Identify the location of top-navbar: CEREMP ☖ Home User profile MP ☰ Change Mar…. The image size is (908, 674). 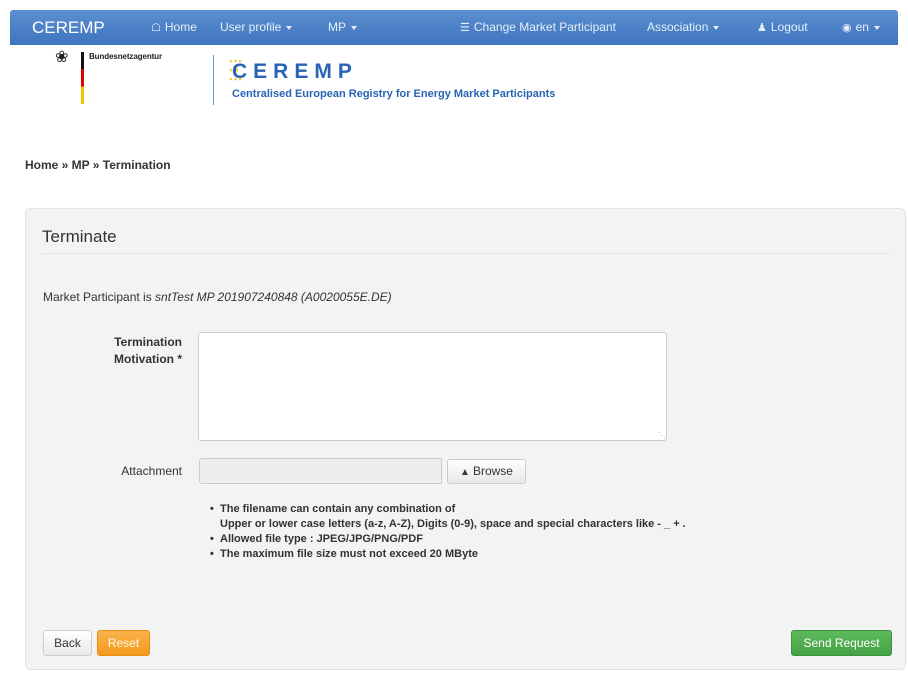
(454, 27).